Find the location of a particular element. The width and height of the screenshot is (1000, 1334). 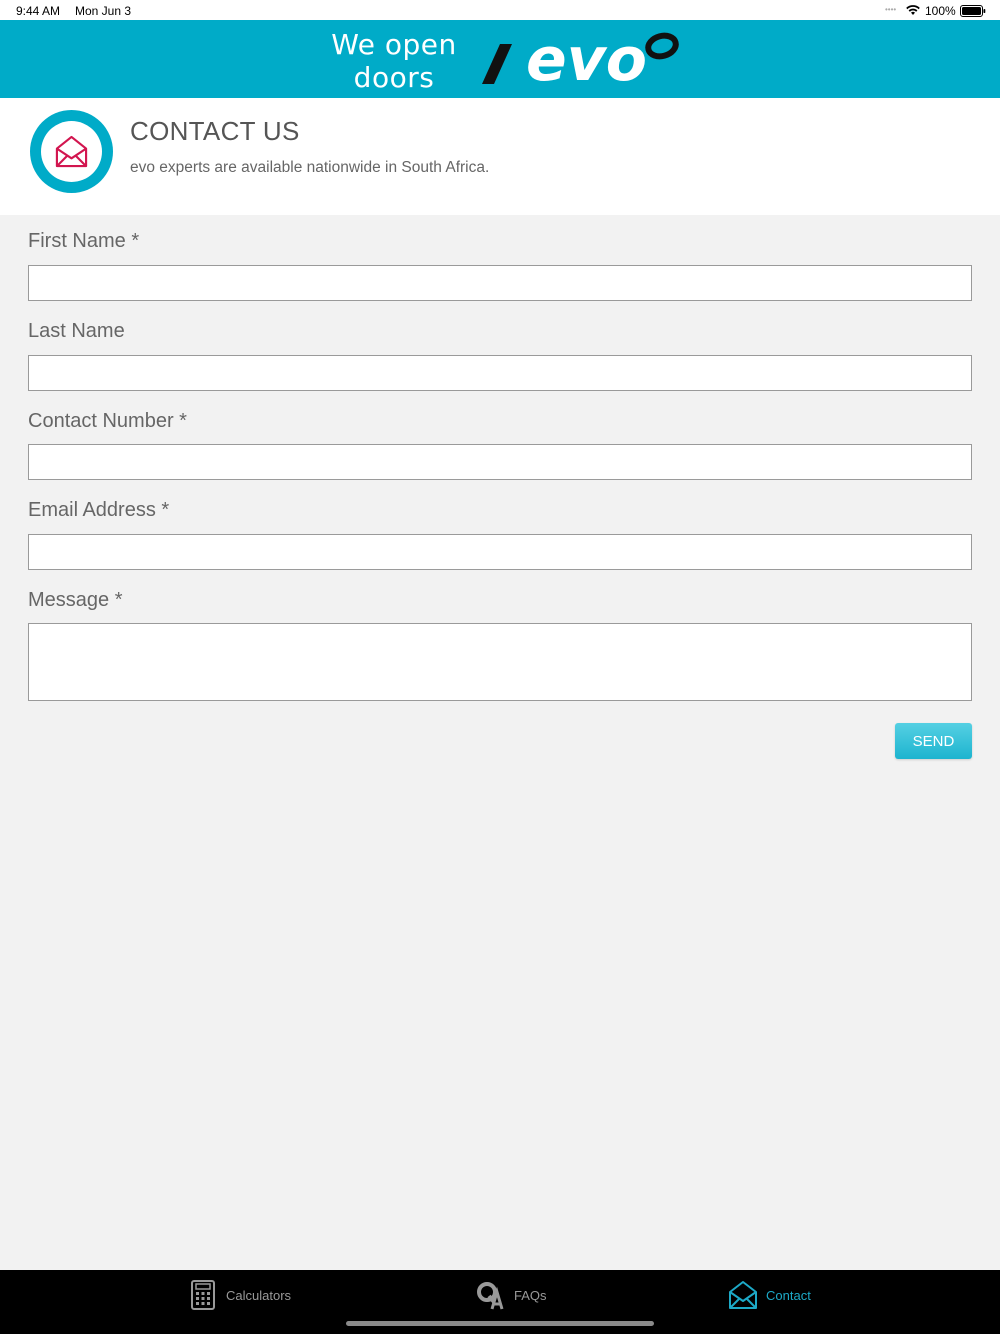

battery-icon is located at coordinates (973, 11).